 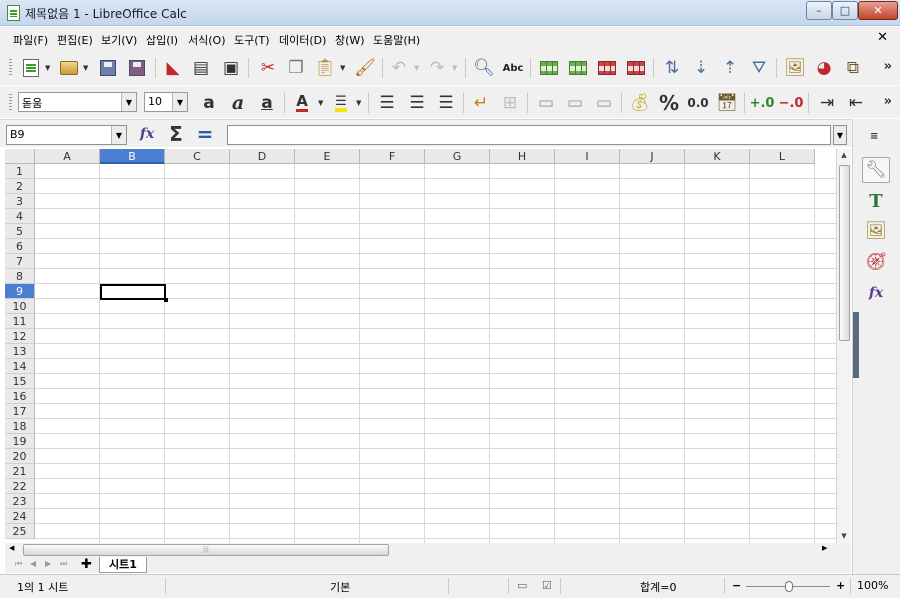 I want to click on row-header-16: 16, so click(x=20, y=396).